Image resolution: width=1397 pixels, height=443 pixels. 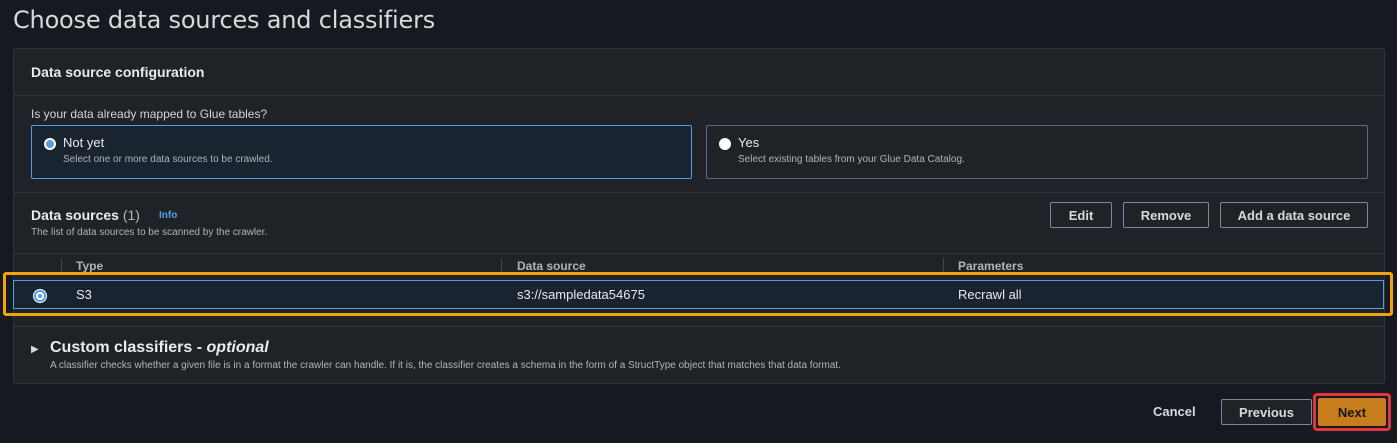 I want to click on cell-parameters: Recrawl all, so click(x=990, y=294).